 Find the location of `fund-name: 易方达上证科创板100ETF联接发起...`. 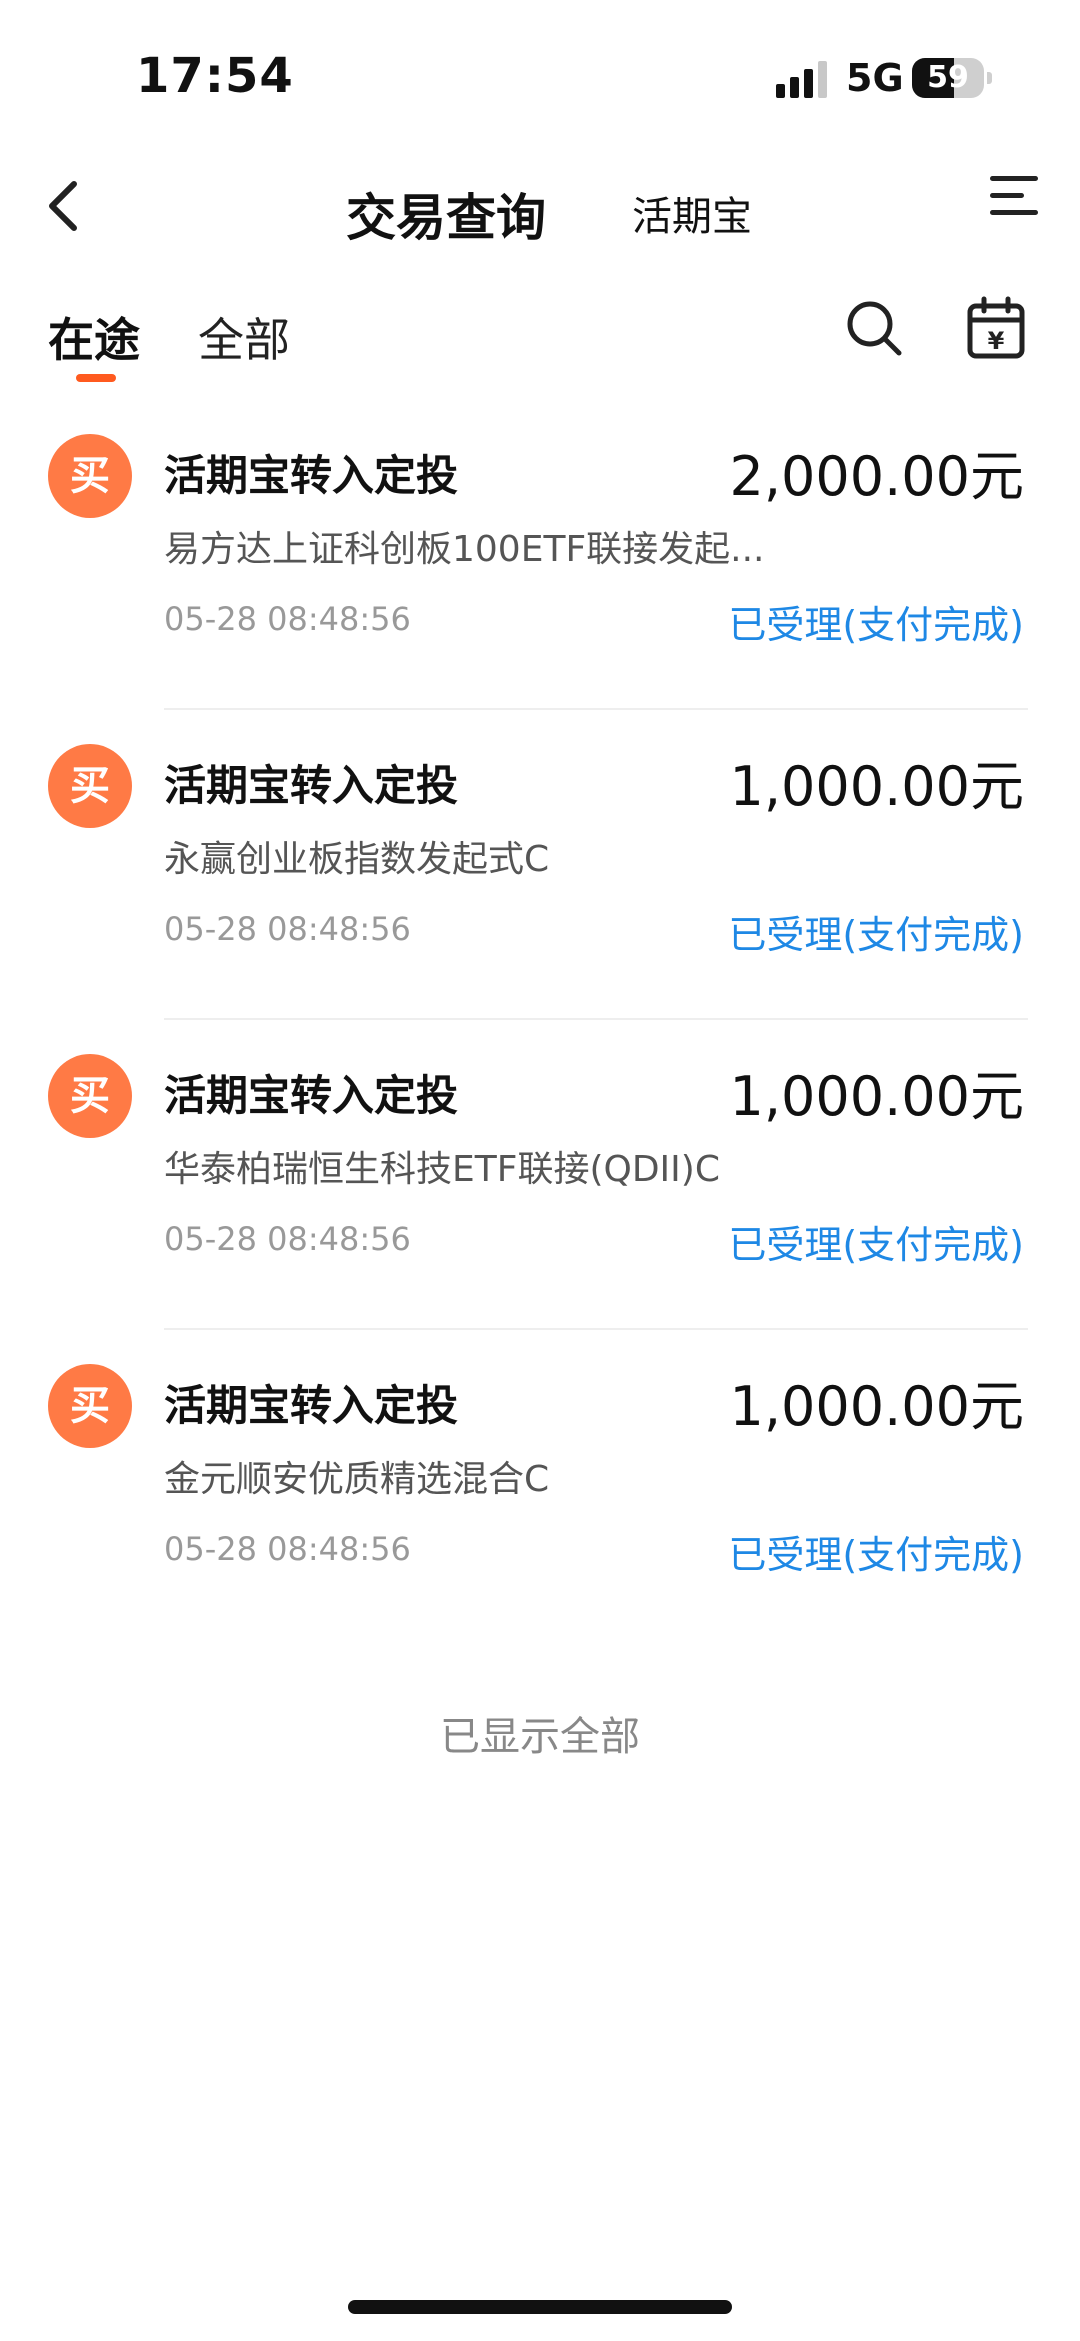

fund-name: 易方达上证科创板100ETF联接发起... is located at coordinates (464, 549).